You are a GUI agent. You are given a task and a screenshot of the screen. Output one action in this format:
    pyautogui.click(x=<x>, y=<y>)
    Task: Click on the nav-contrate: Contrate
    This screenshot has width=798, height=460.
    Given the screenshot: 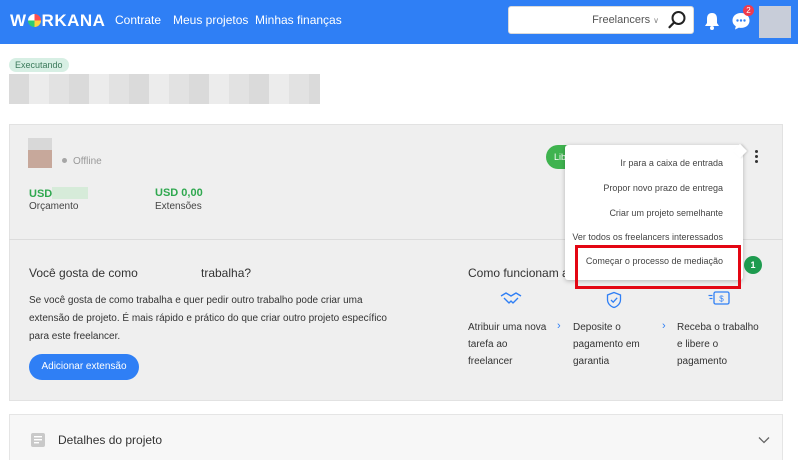 What is the action you would take?
    pyautogui.click(x=138, y=20)
    